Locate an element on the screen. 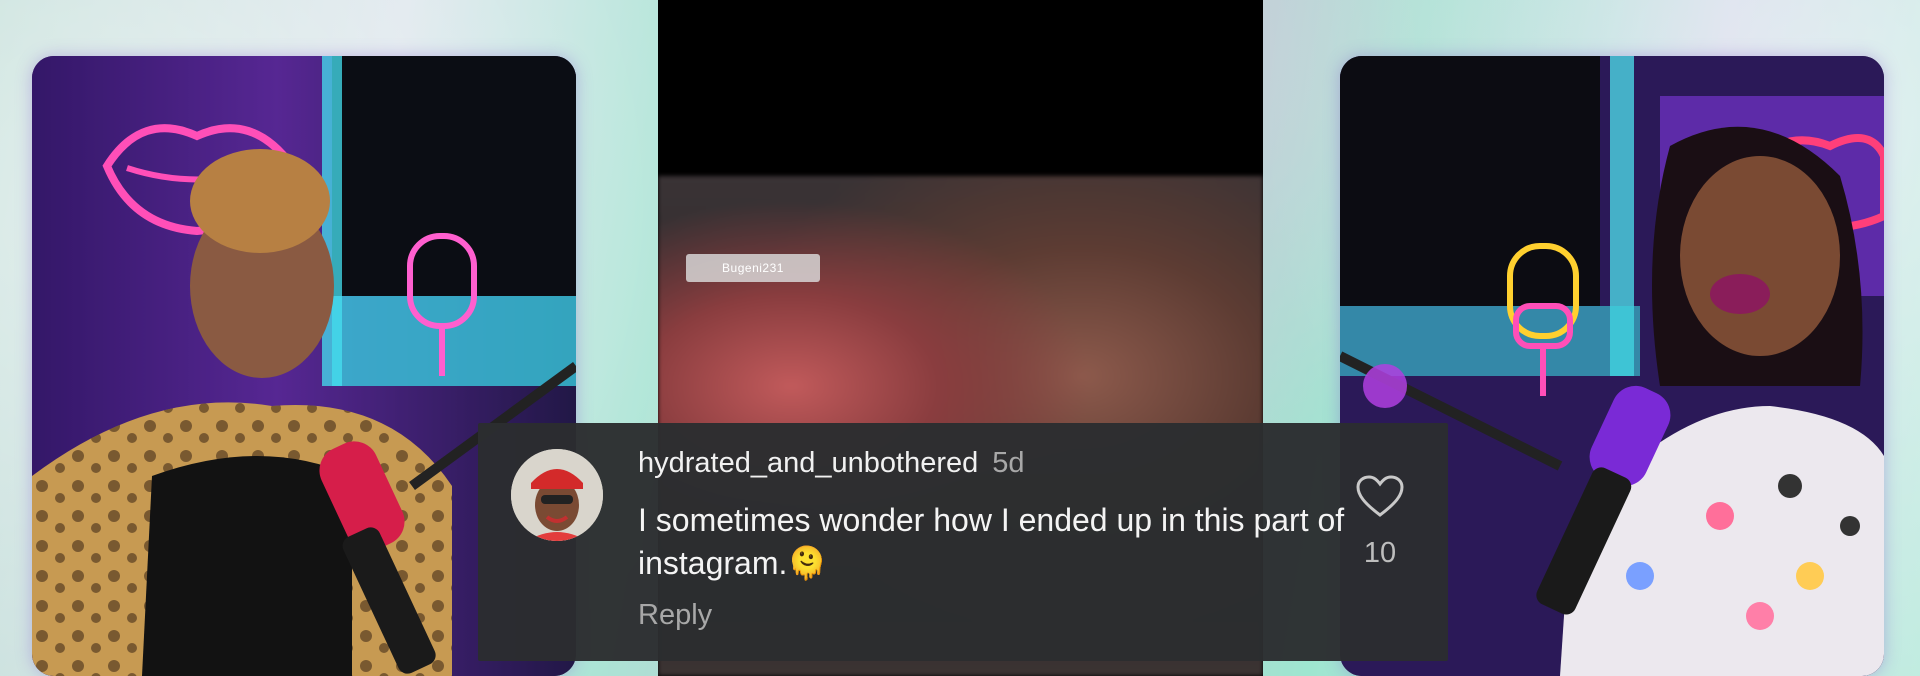 Image resolution: width=1920 pixels, height=676 pixels. comment-age: 5d is located at coordinates (1008, 463).